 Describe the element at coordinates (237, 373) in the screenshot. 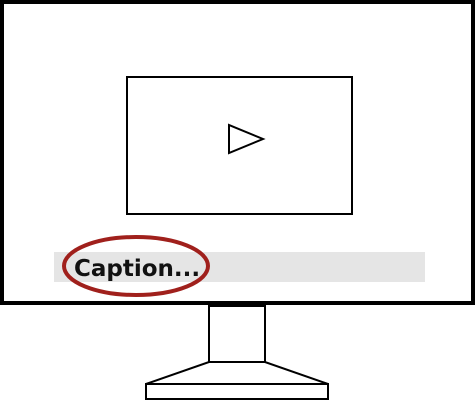

I see `monitor-base-top` at that location.